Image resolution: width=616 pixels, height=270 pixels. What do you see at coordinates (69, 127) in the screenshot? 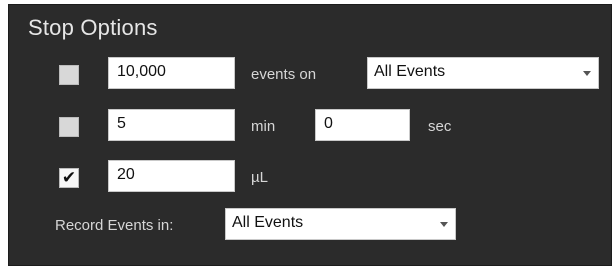
I see `time-checkbox` at bounding box center [69, 127].